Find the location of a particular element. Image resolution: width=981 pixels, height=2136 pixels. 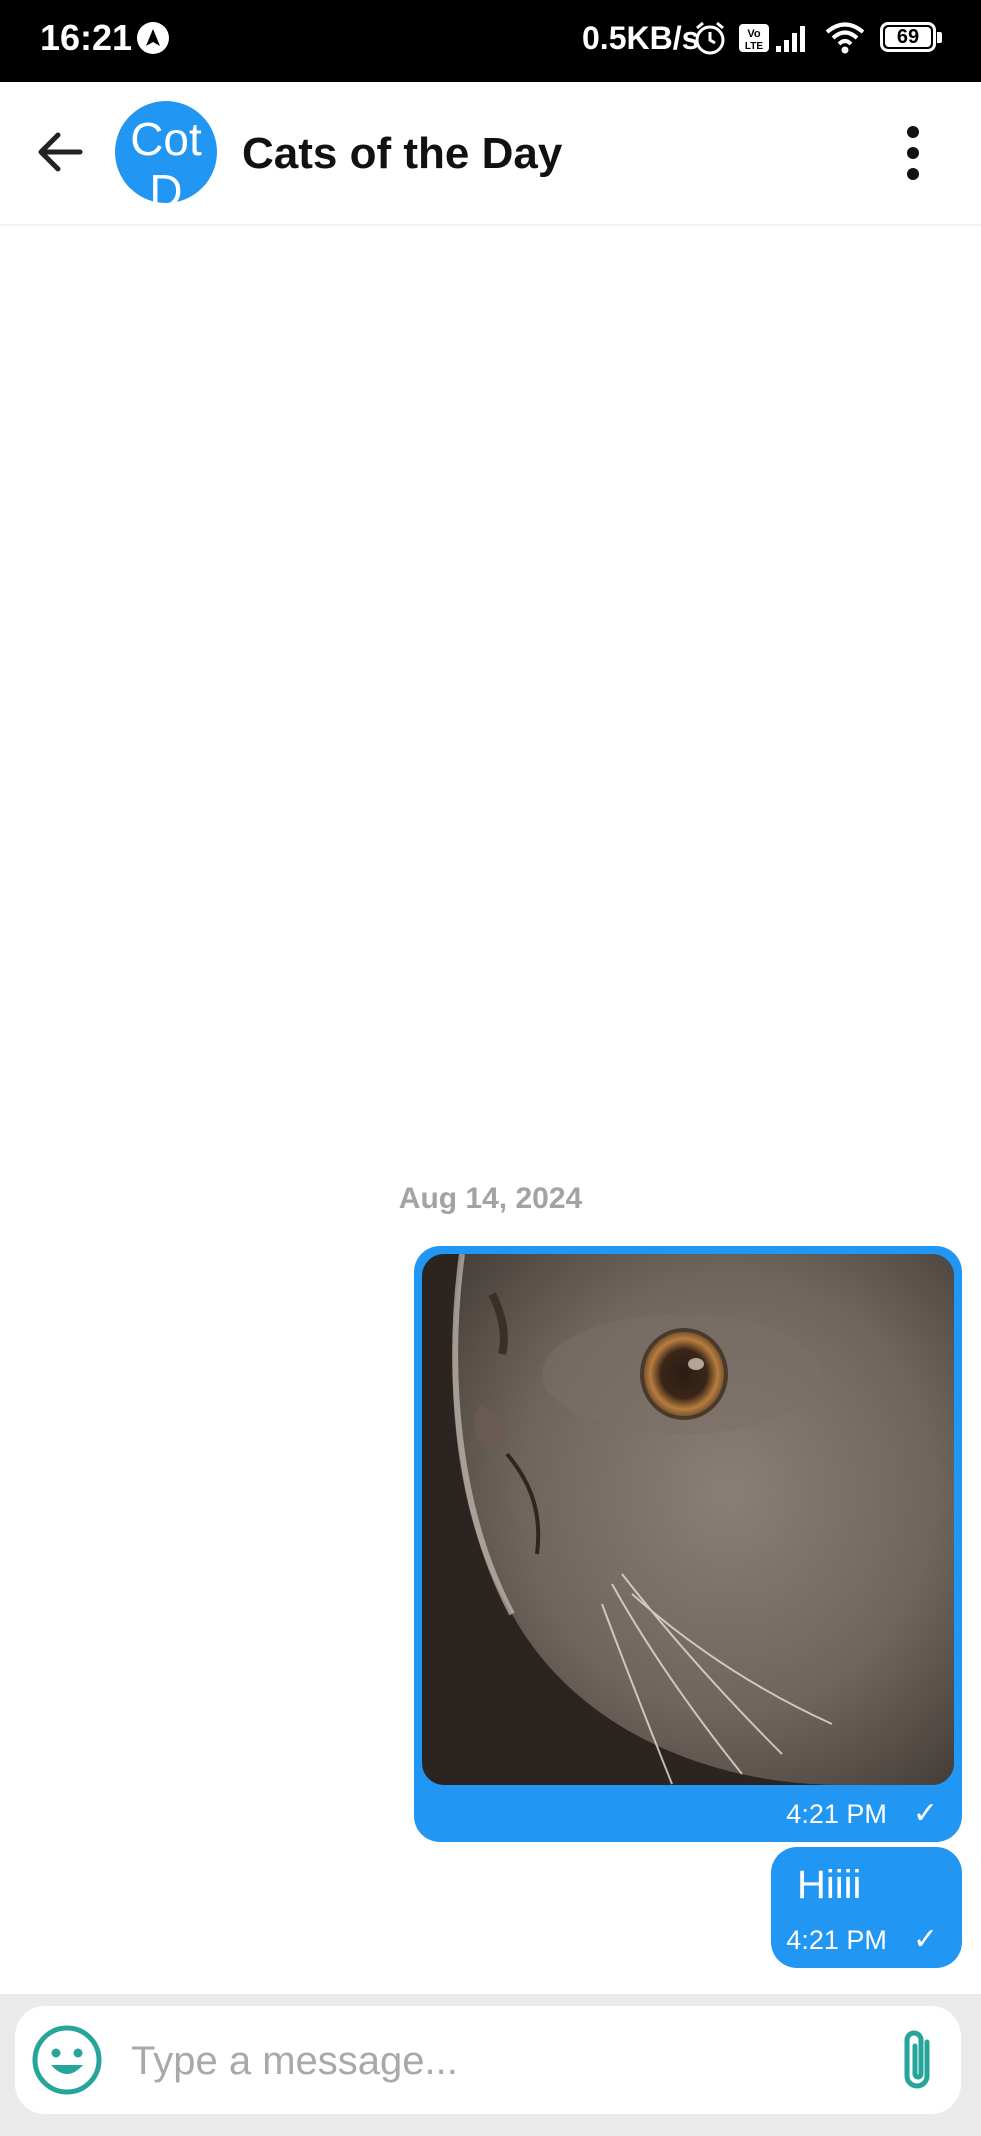

battery-level: 69 is located at coordinates (908, 37).